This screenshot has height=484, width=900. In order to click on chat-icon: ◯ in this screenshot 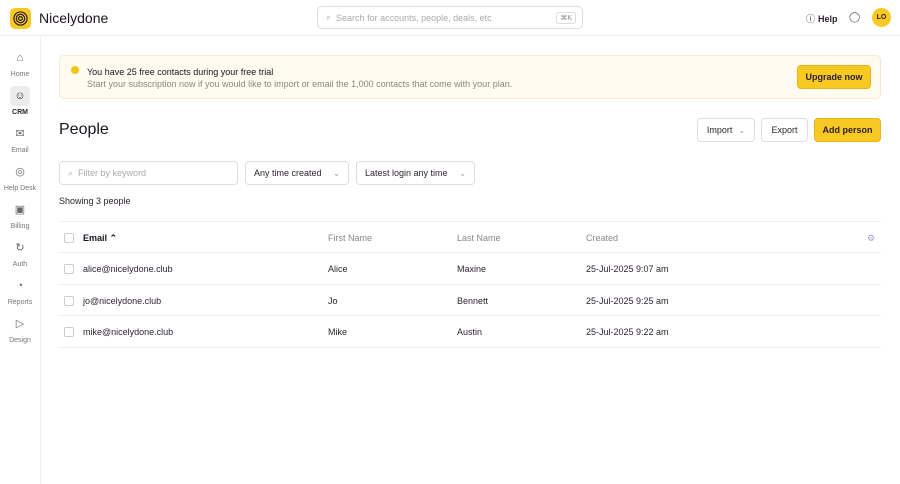, I will do `click(854, 17)`.